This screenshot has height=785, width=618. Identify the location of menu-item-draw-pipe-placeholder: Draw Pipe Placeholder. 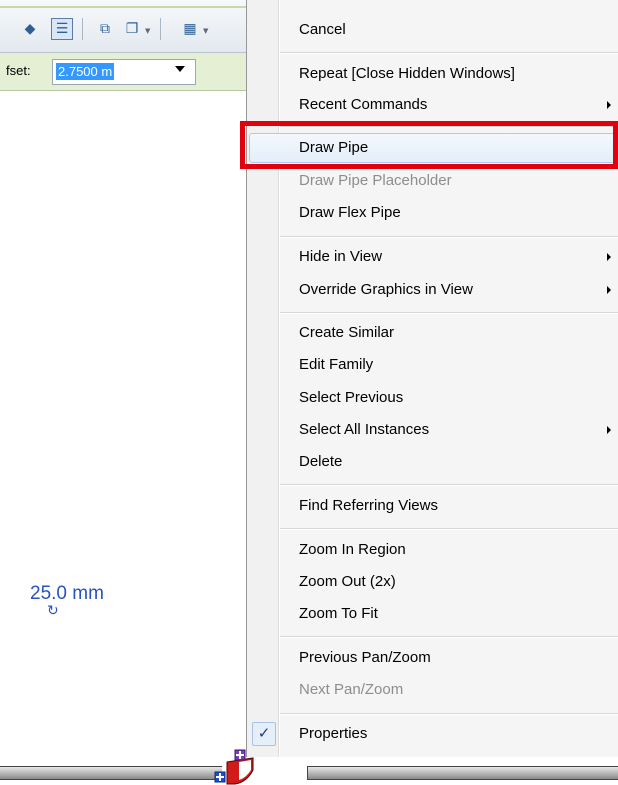
(433, 181).